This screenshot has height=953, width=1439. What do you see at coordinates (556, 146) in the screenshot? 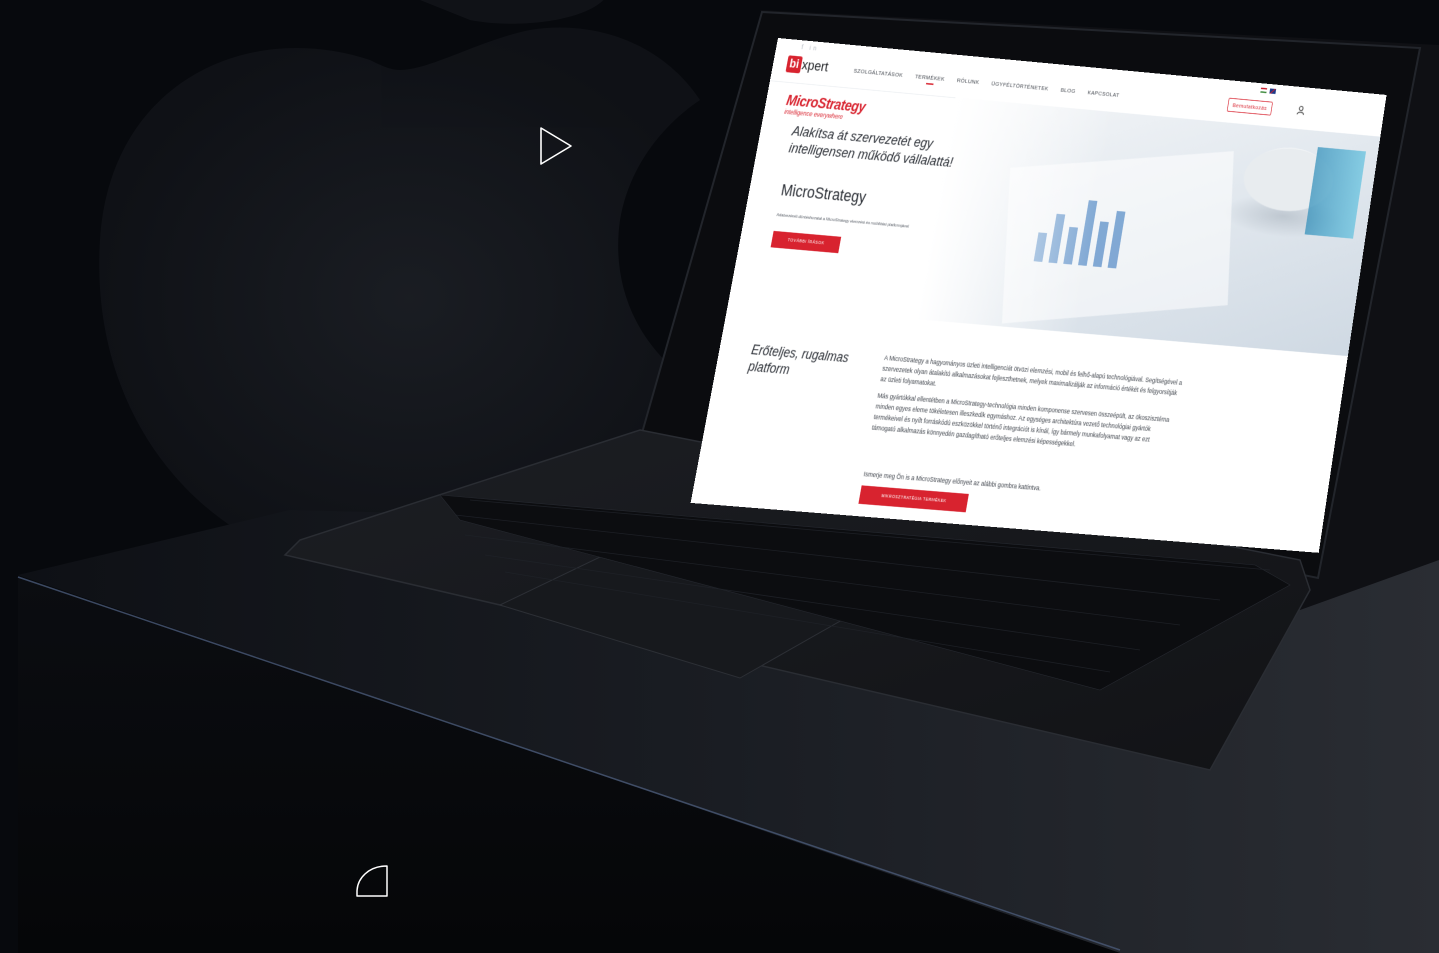
I see `play-icon` at bounding box center [556, 146].